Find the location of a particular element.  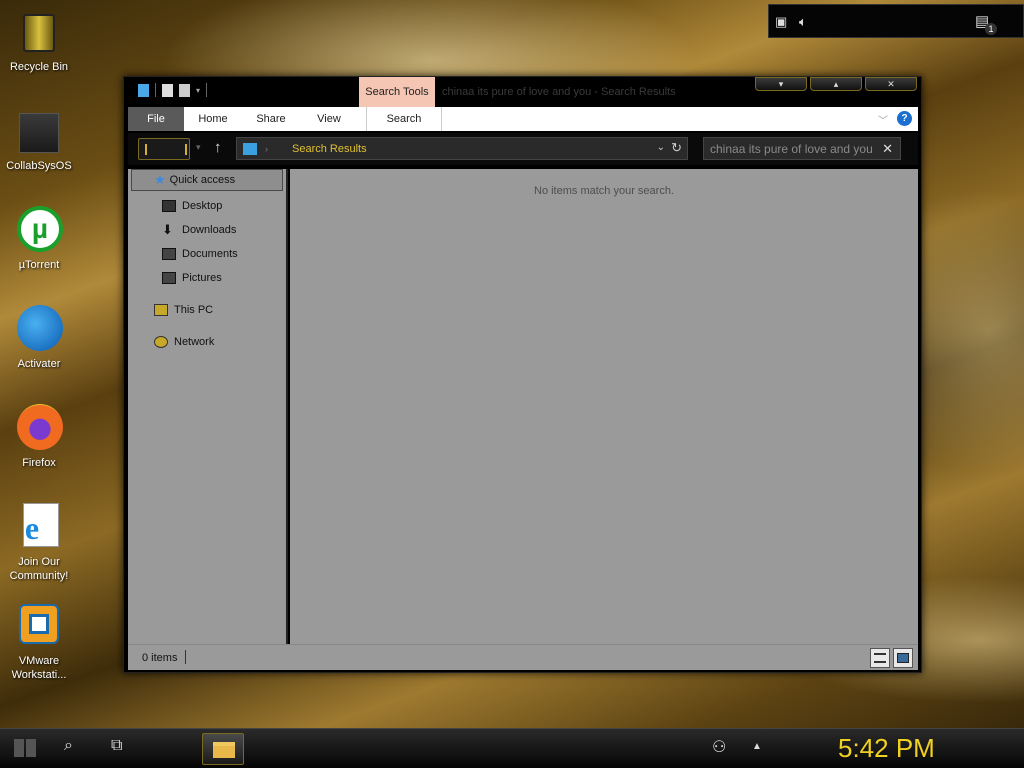

volume-muted-icon: 🔈︎ is located at coordinates (803, 22).